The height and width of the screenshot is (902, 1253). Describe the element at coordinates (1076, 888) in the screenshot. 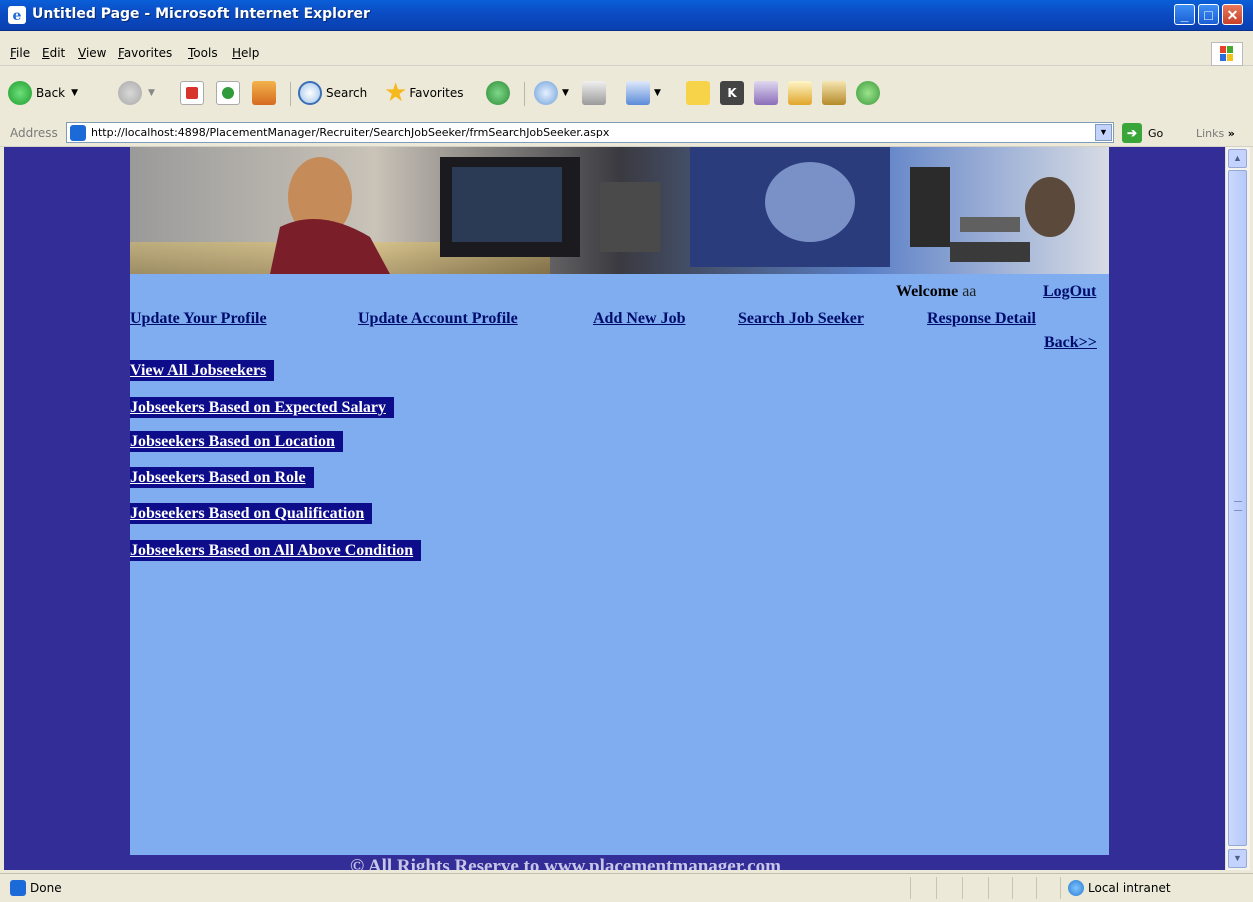

I see `local-intranet-icon` at that location.